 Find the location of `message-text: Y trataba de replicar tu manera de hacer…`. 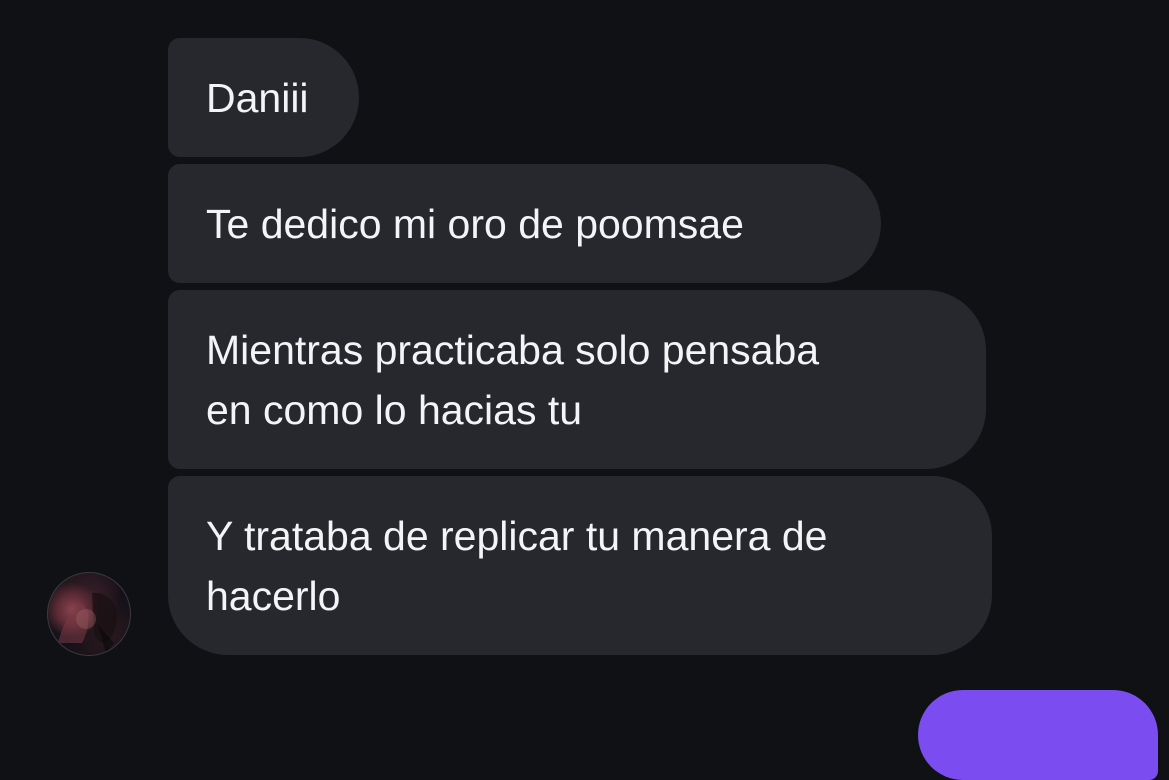

message-text: Y trataba de replicar tu manera de hacer… is located at coordinates (516, 566).